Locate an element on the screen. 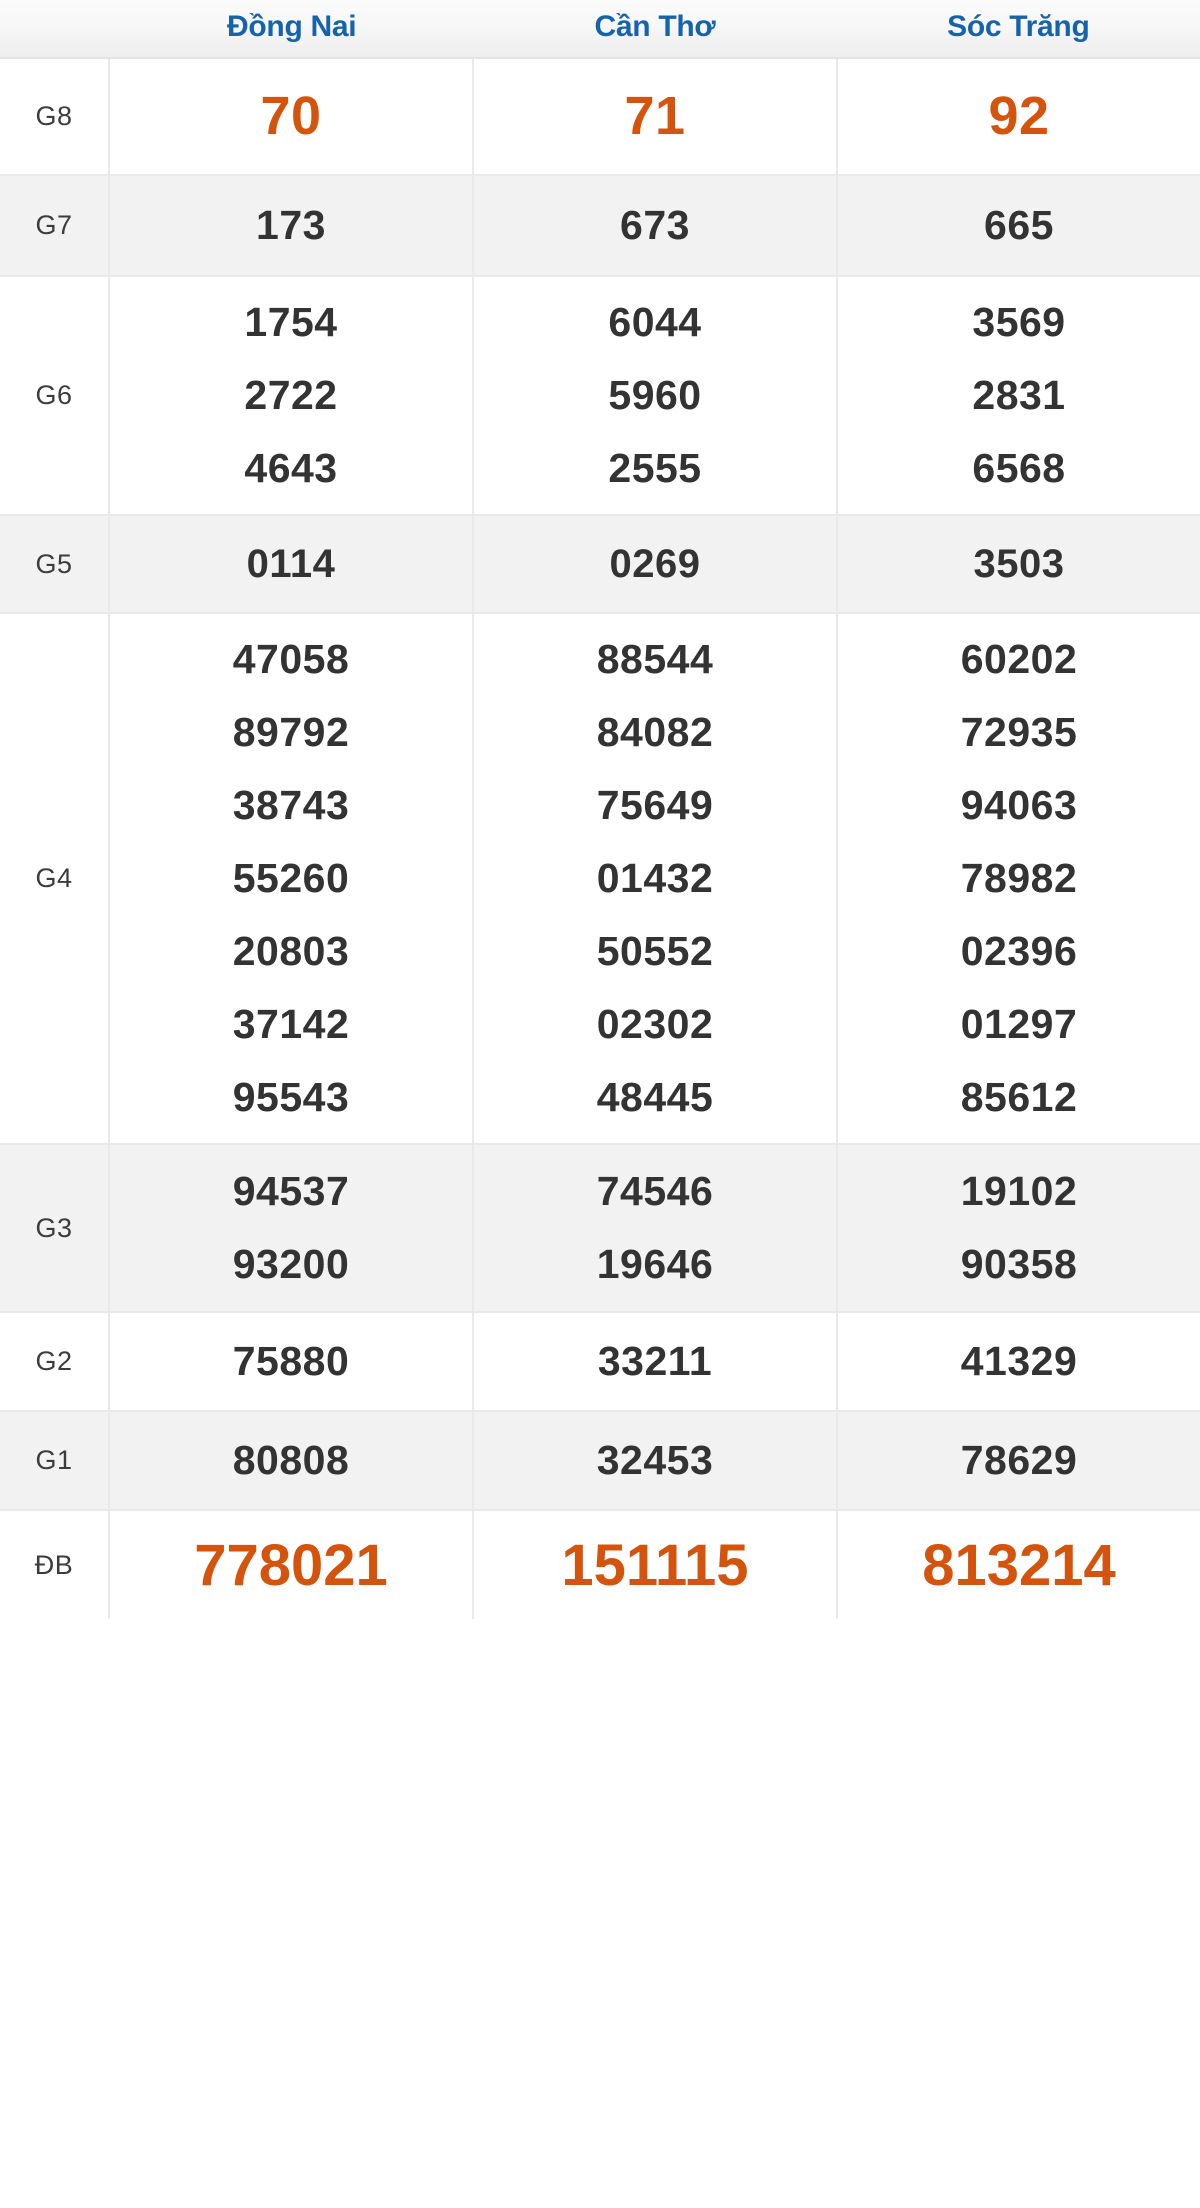 This screenshot has height=2208, width=1200. prize-number: 2831 is located at coordinates (1019, 395).